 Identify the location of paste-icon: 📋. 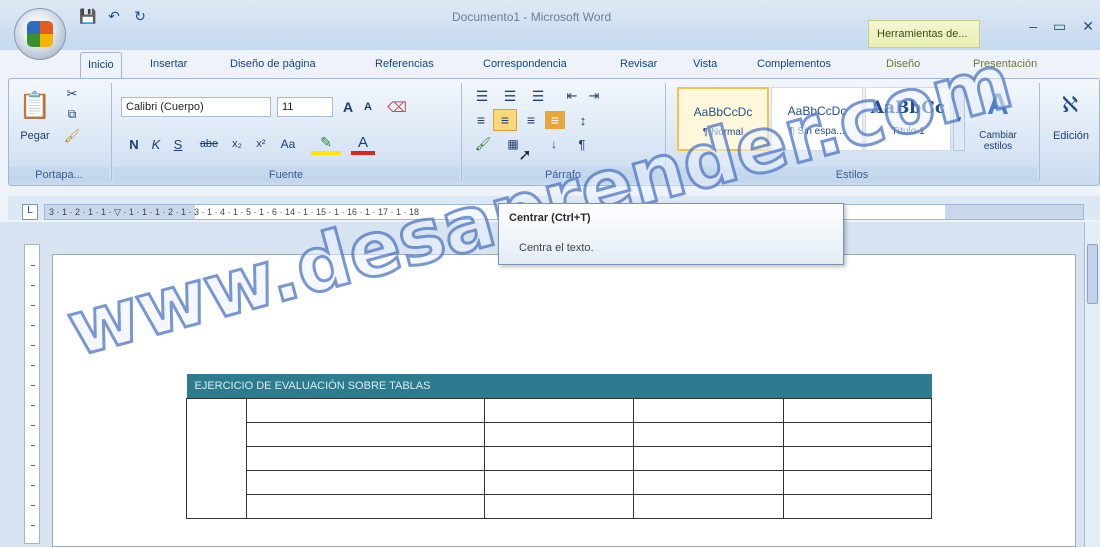
(35, 105).